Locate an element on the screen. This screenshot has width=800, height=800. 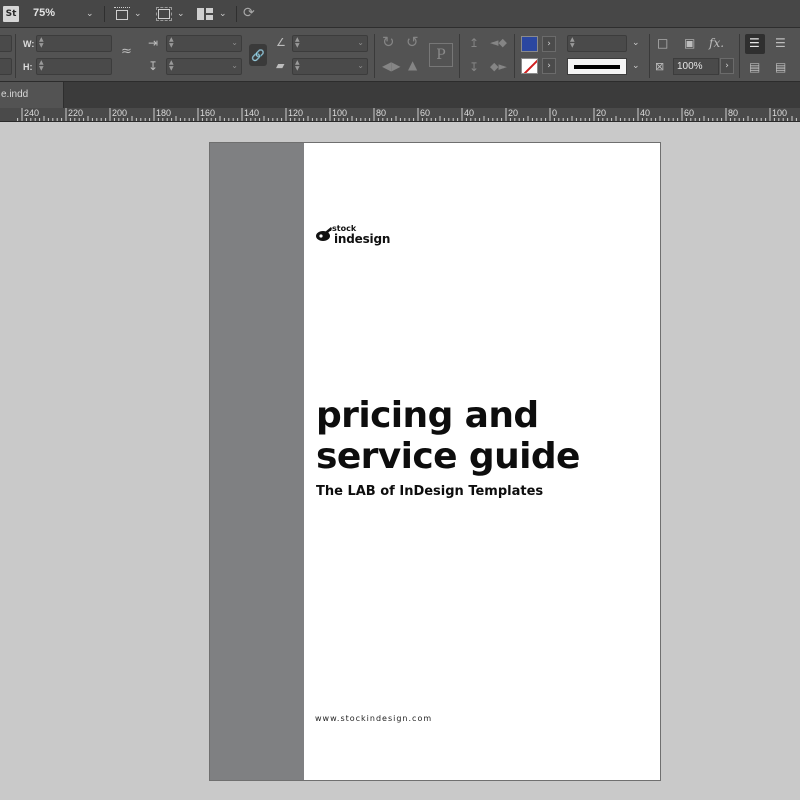
select-container-icon: ↥ is located at coordinates (474, 43).